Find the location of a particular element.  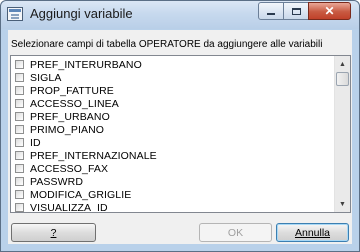

checklist-item: SIGLA is located at coordinates (173, 77).